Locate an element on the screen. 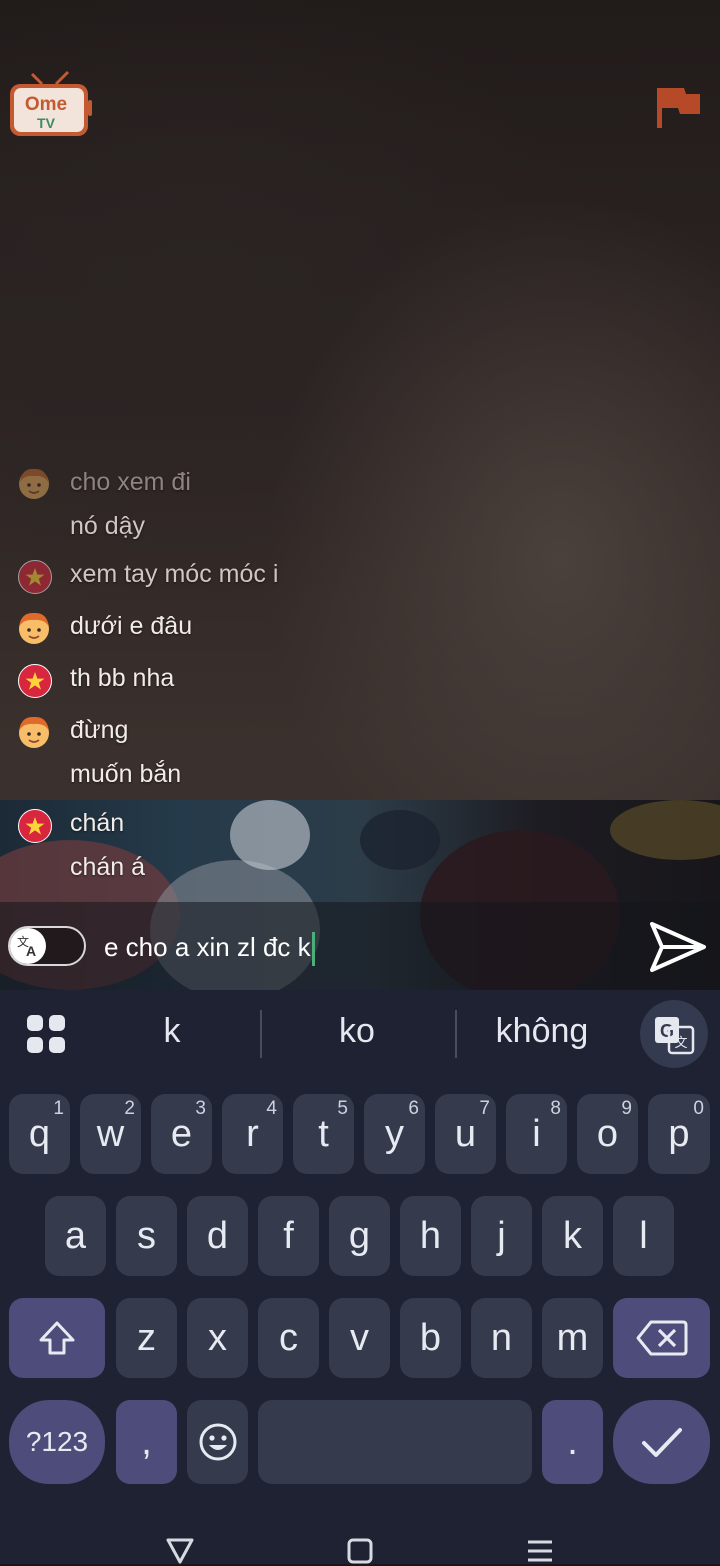 The height and width of the screenshot is (1566, 720). shift-icon is located at coordinates (57, 1338).